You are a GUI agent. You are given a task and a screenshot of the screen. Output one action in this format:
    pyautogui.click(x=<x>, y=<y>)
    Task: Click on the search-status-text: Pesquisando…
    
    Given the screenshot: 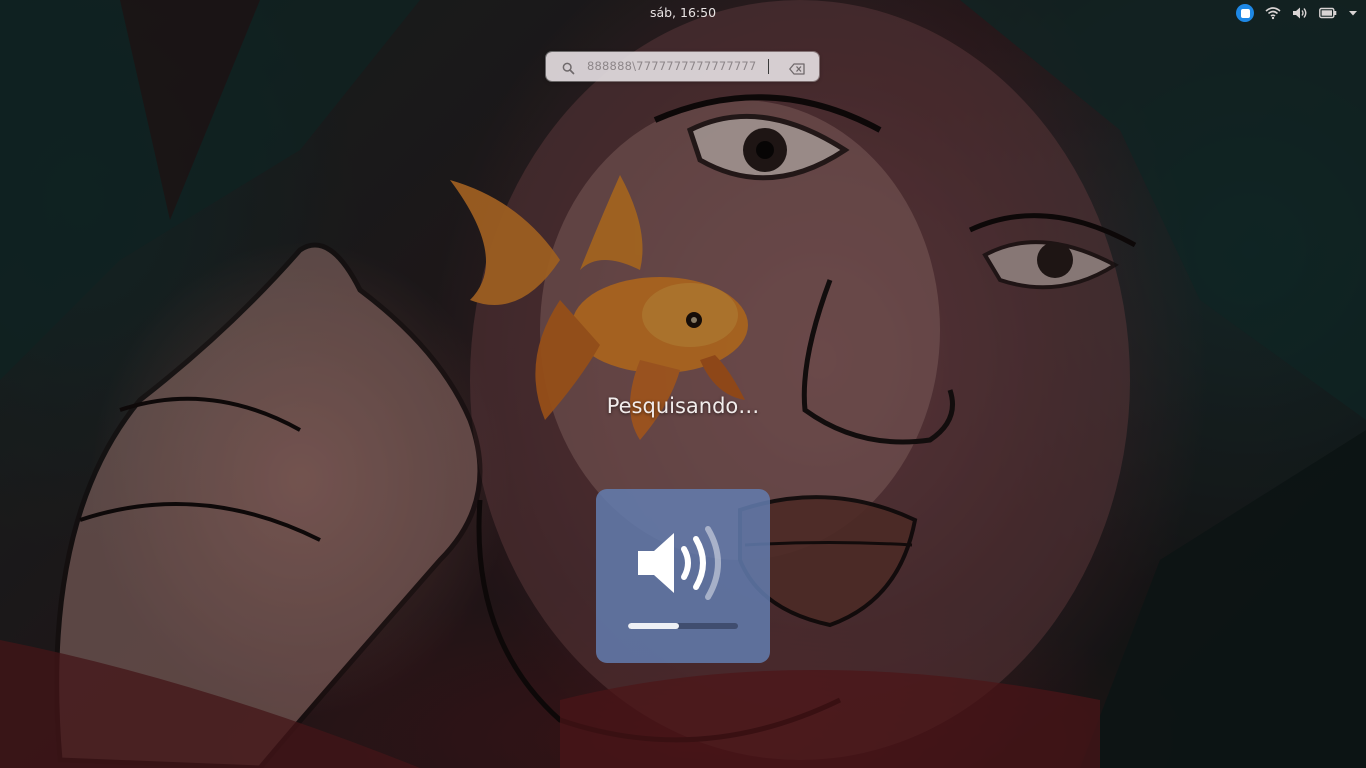 What is the action you would take?
    pyautogui.click(x=683, y=406)
    